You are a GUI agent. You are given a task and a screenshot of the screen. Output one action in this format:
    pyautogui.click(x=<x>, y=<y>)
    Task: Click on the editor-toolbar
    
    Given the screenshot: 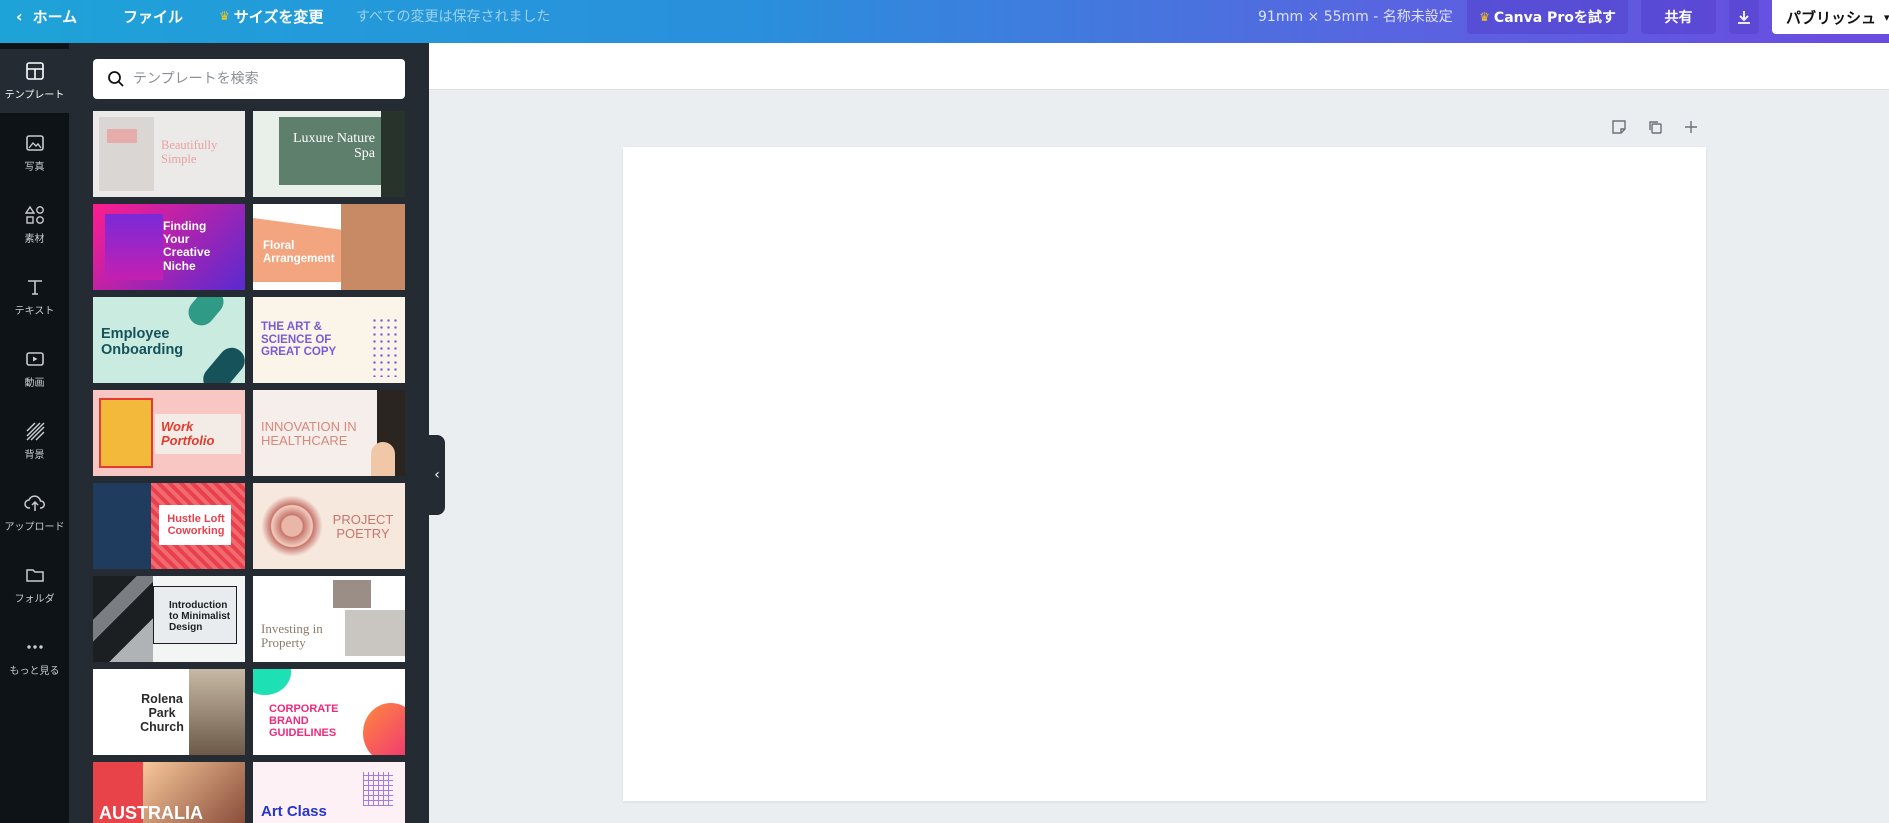 What is the action you would take?
    pyautogui.click(x=1159, y=66)
    